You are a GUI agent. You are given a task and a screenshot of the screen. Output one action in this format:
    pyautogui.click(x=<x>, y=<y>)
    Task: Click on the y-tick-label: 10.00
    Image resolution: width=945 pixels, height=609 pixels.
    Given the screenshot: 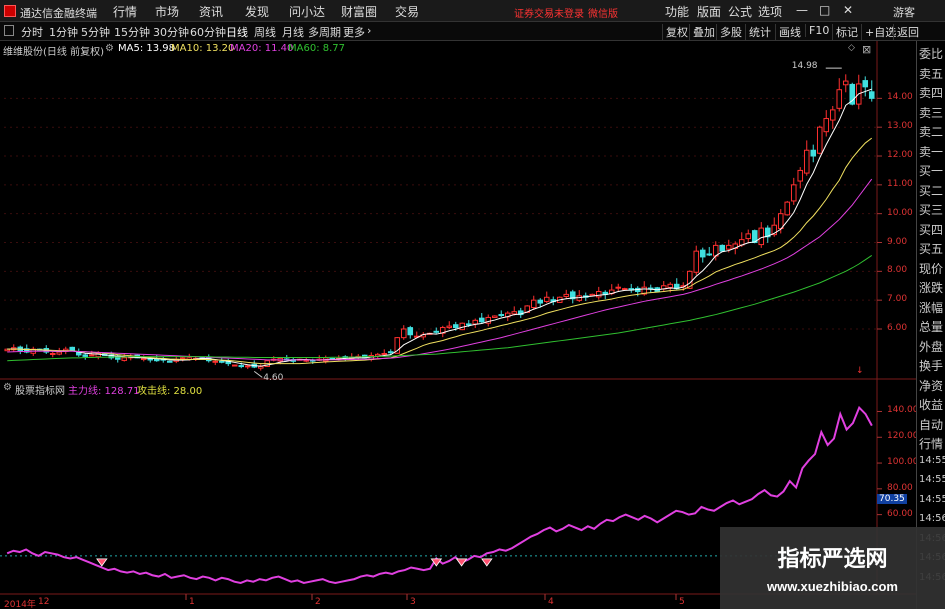 What is the action you would take?
    pyautogui.click(x=900, y=212)
    